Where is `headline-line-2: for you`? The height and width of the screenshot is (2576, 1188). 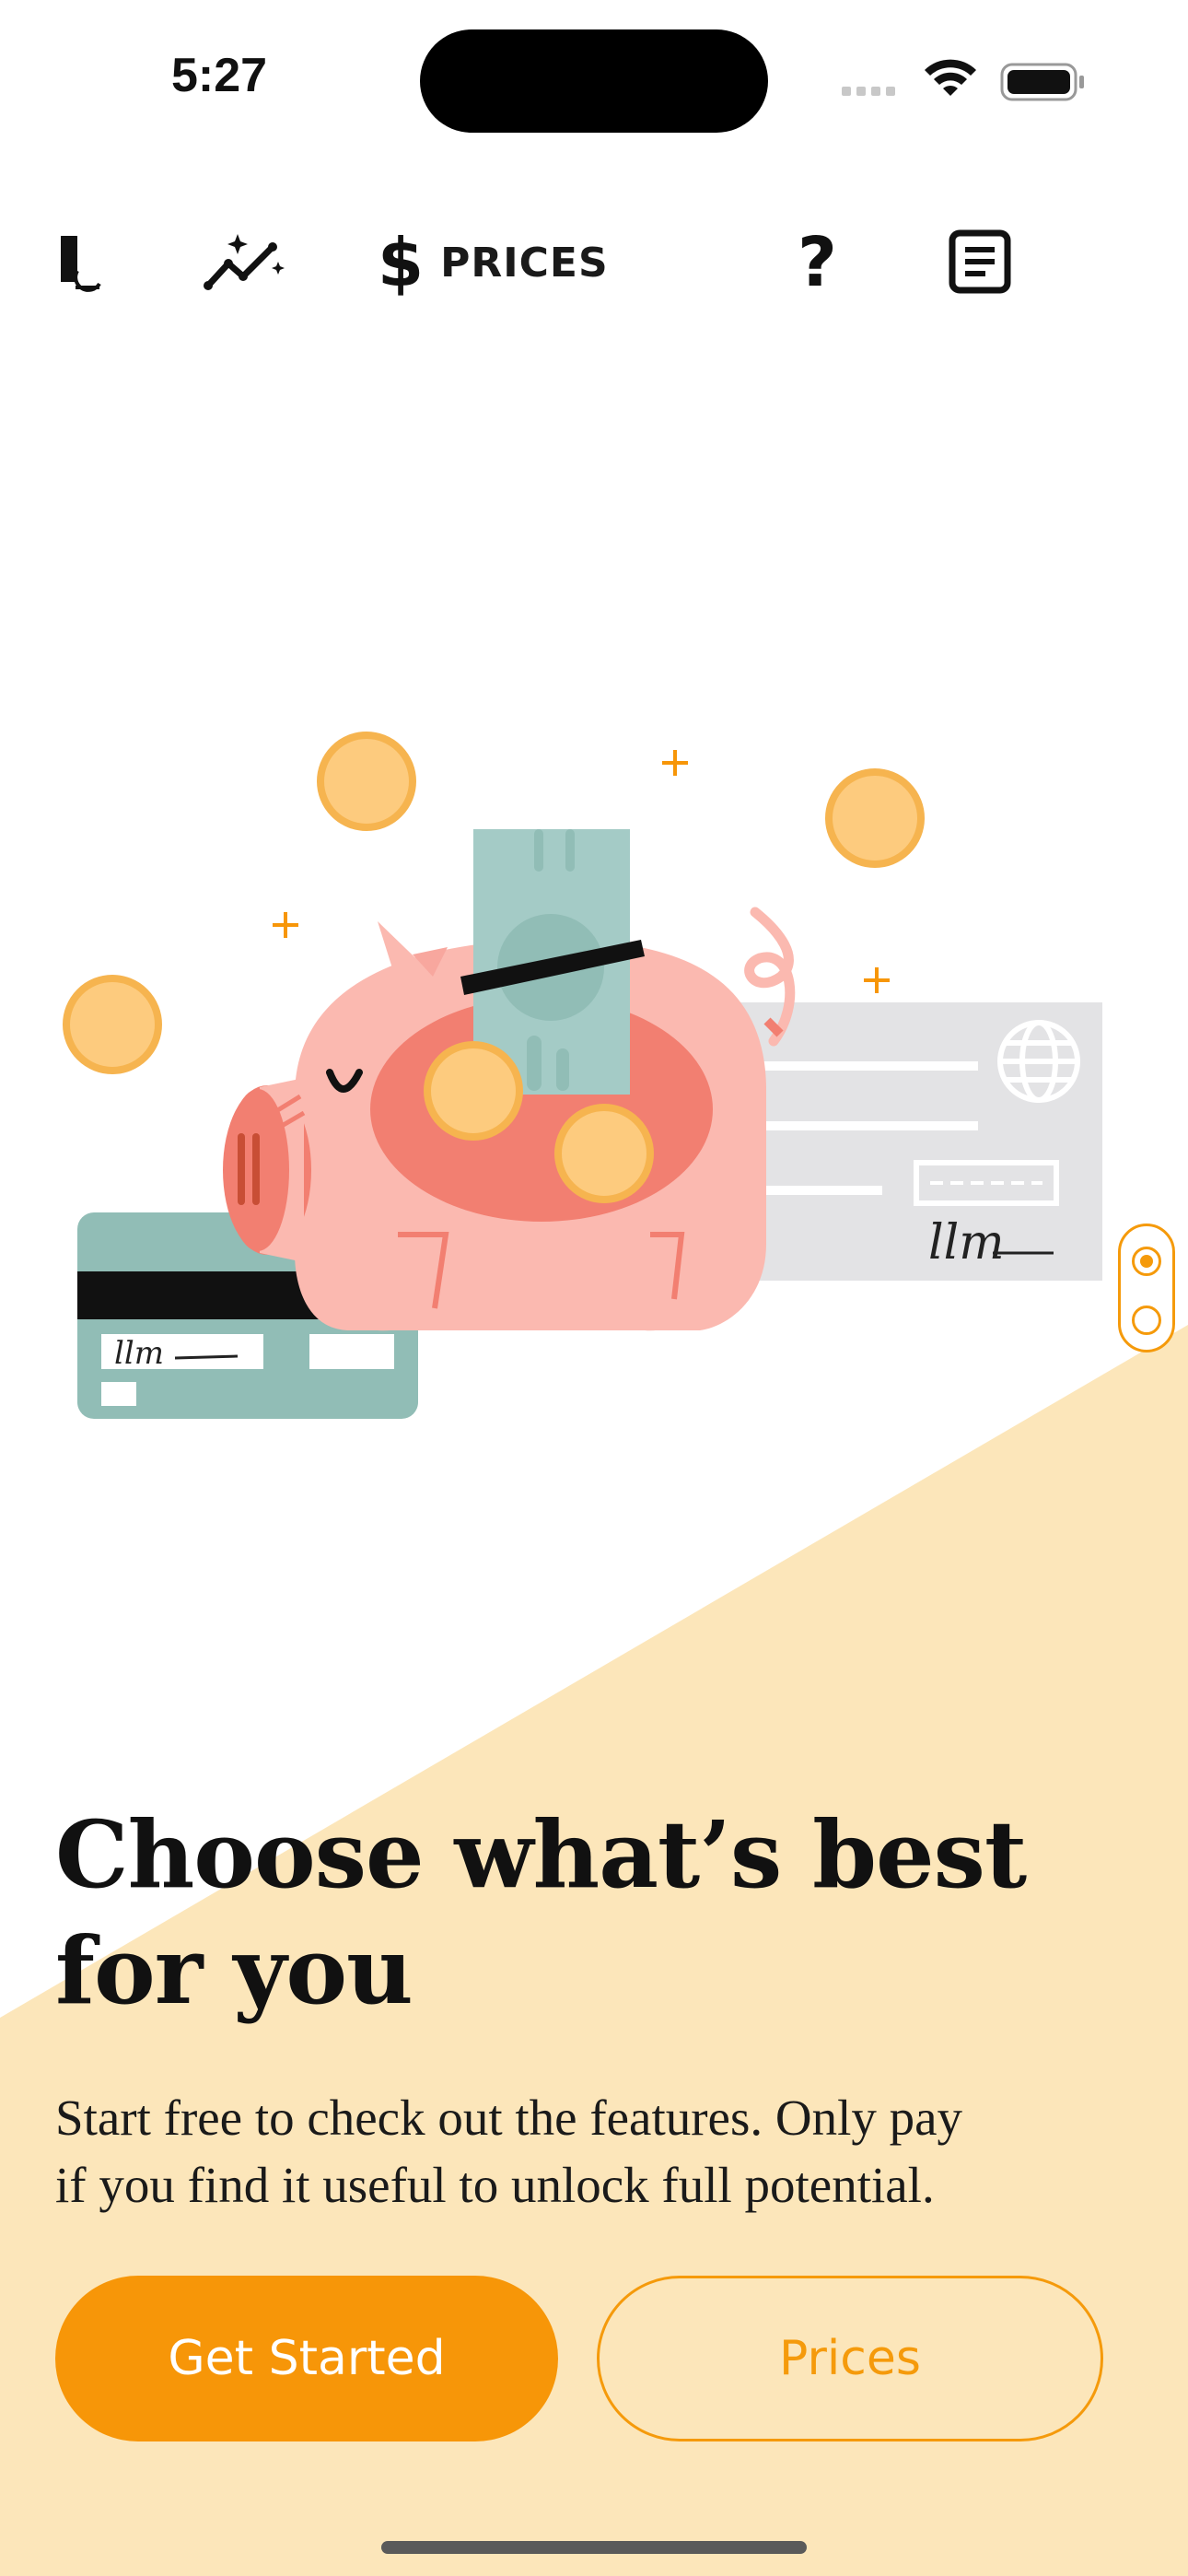 headline-line-2: for you is located at coordinates (234, 1971).